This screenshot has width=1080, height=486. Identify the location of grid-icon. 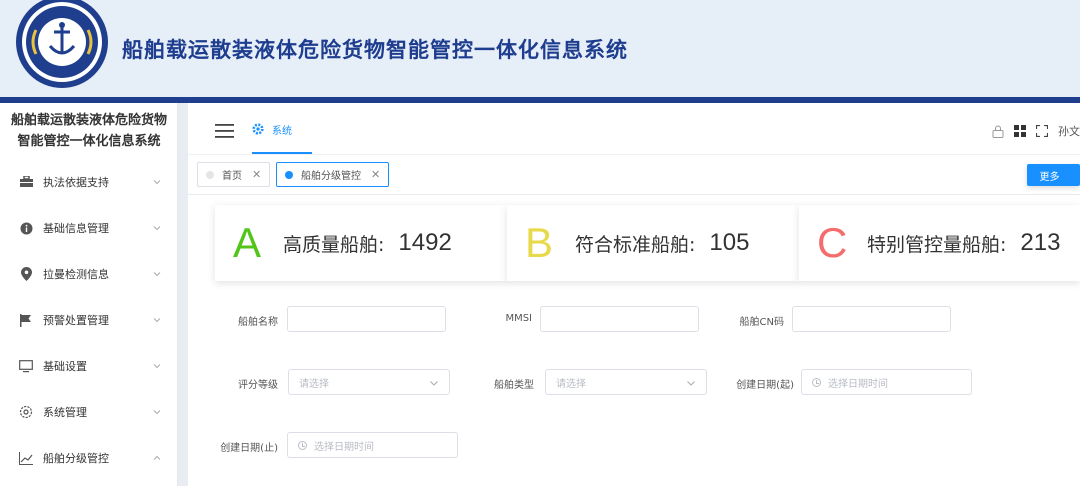
(1020, 131).